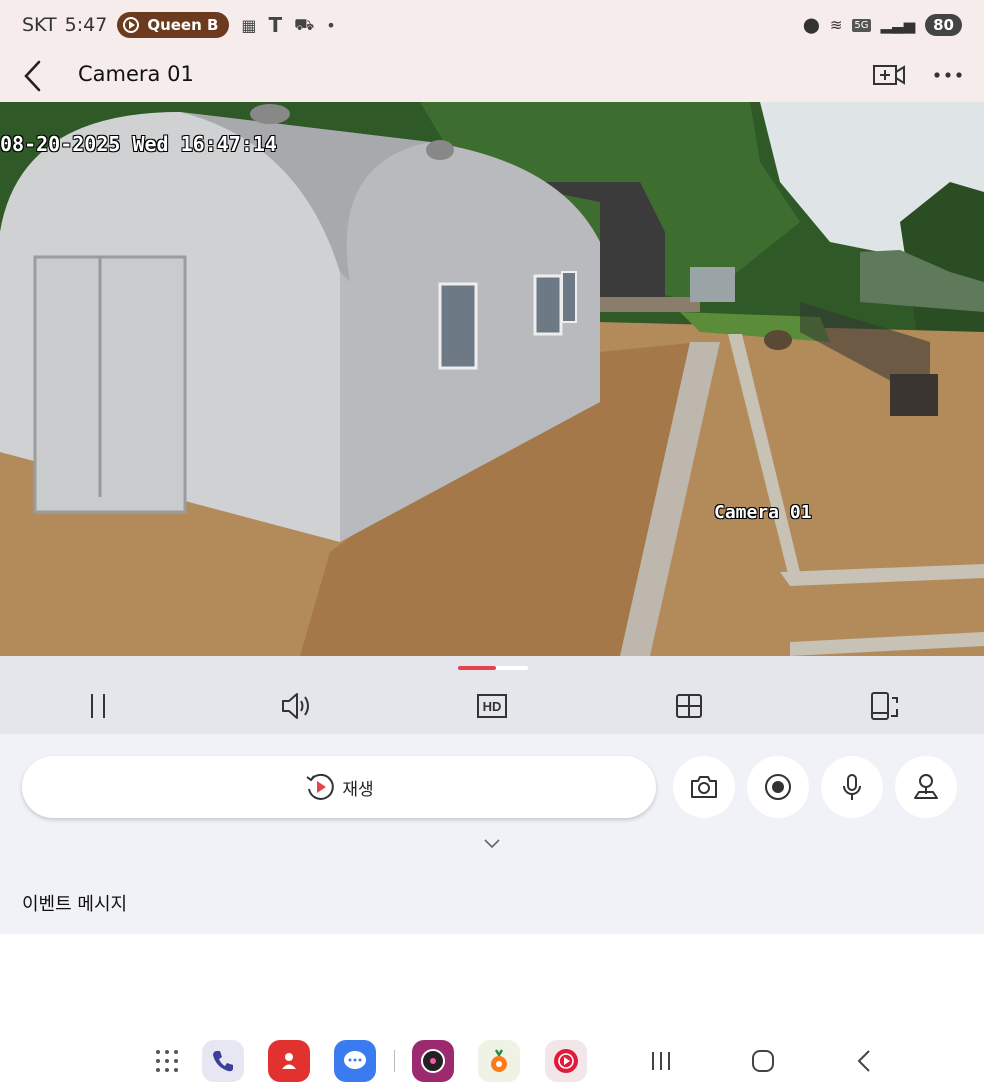 This screenshot has height=1092, width=984. What do you see at coordinates (320, 786) in the screenshot?
I see `replay-icon` at bounding box center [320, 786].